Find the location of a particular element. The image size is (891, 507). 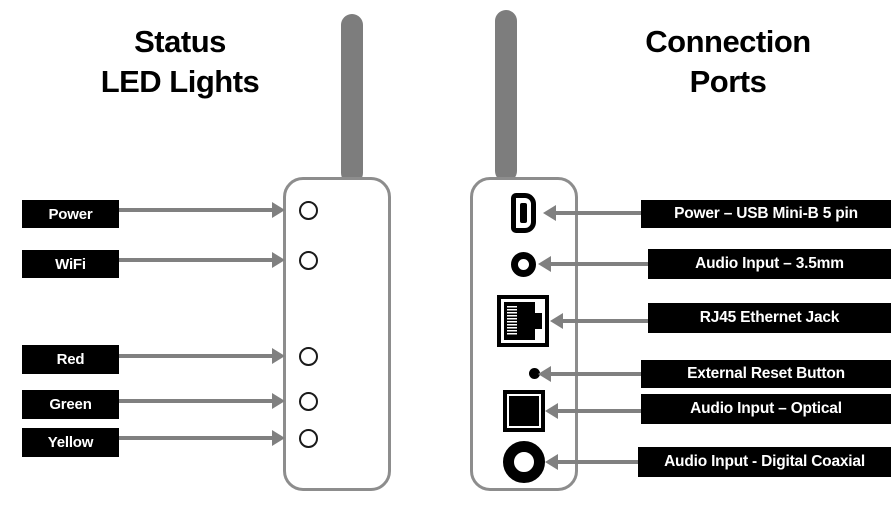

connector-line-coaxial is located at coordinates (598, 462).